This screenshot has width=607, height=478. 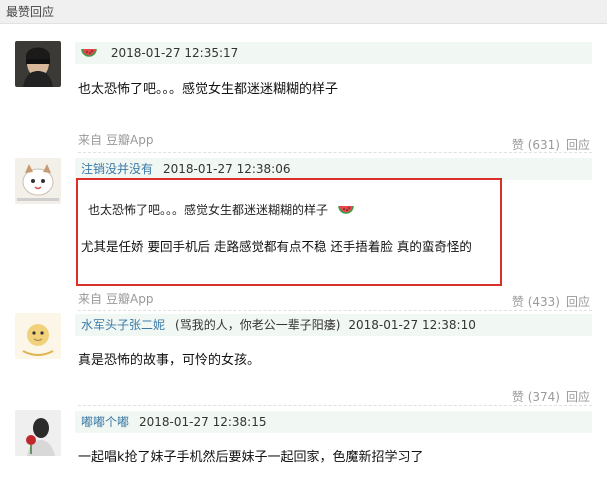 I want to click on comment-meta: 嘟嘟个嘟 2018-01-27 12:38:15, so click(x=333, y=422).